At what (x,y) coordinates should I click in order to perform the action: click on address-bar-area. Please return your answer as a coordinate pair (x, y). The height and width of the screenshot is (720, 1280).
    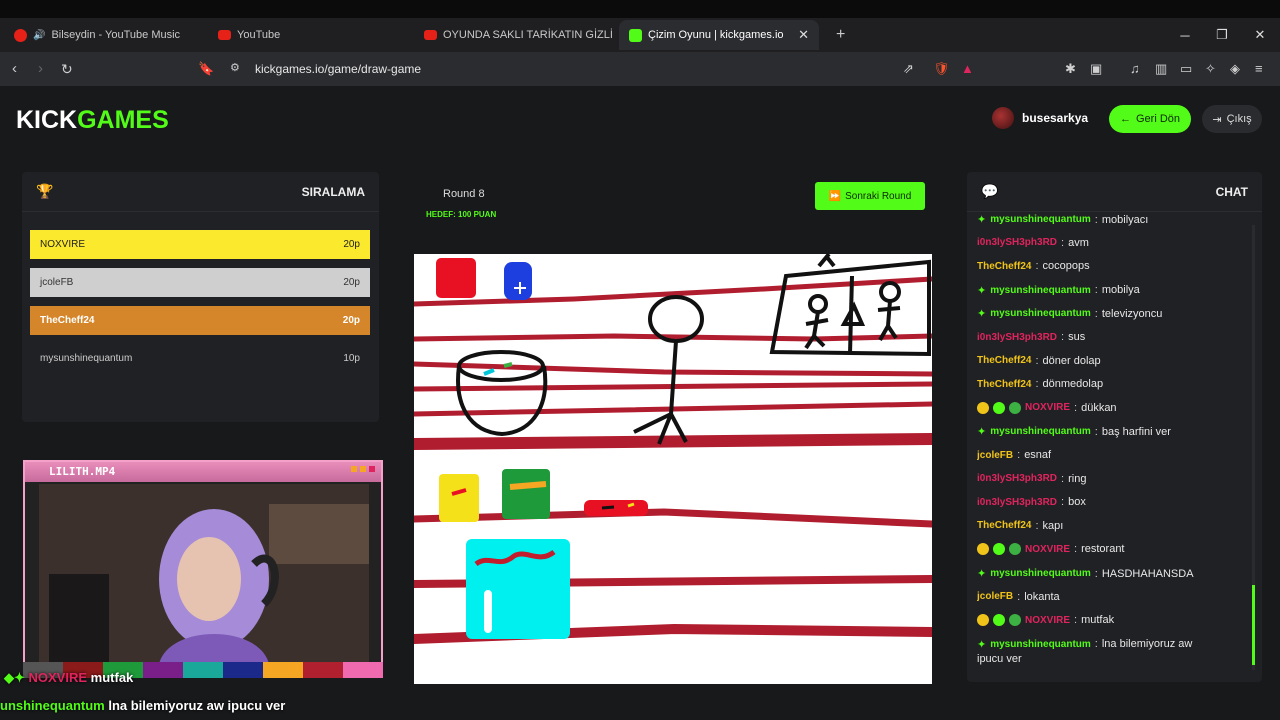
    Looking at the image, I should click on (640, 69).